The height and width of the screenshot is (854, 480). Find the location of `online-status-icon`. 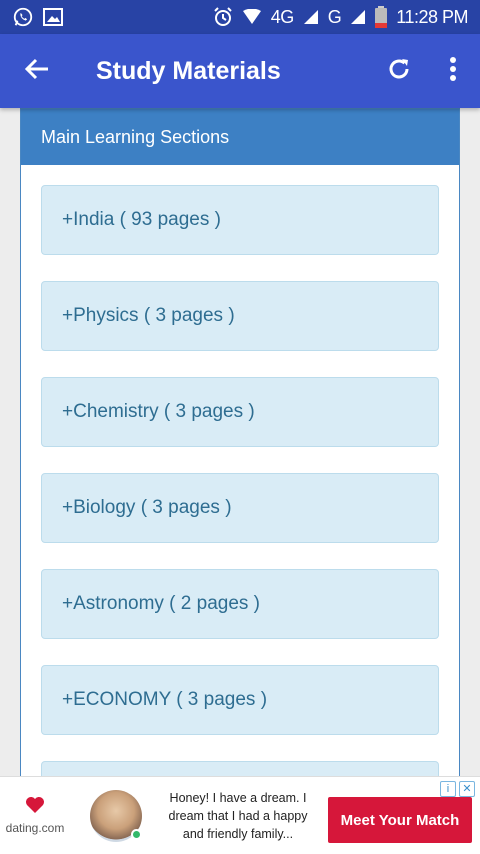

online-status-icon is located at coordinates (136, 834).